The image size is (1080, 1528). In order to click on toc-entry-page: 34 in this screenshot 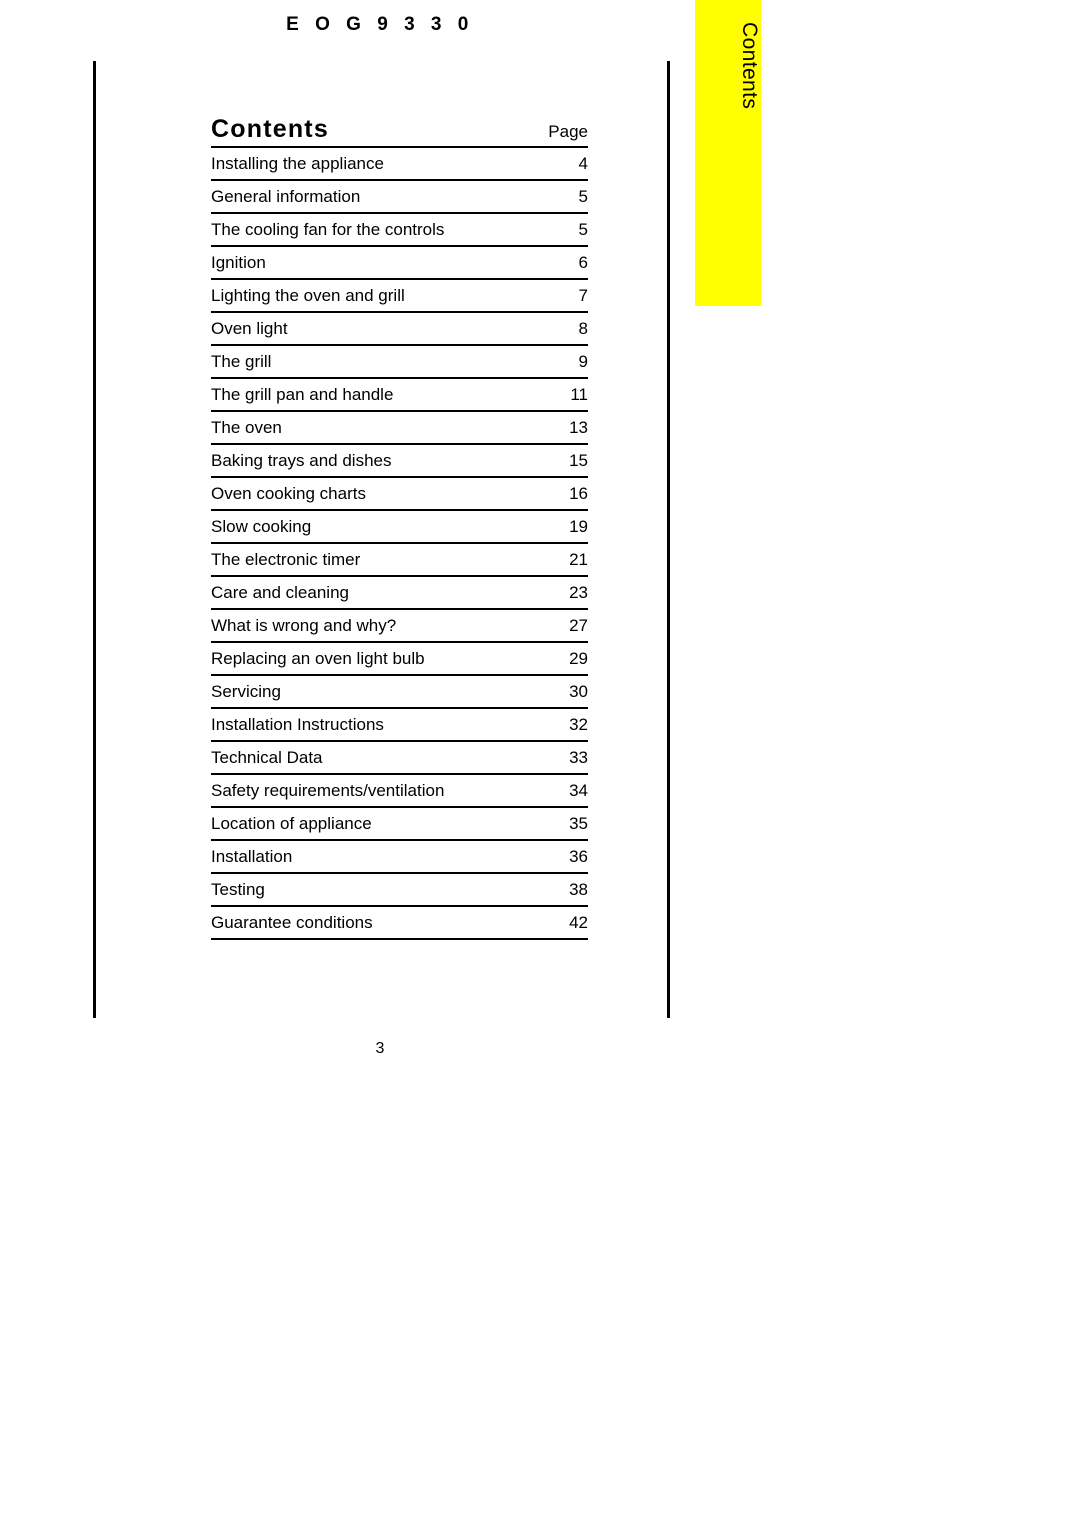, I will do `click(578, 790)`.